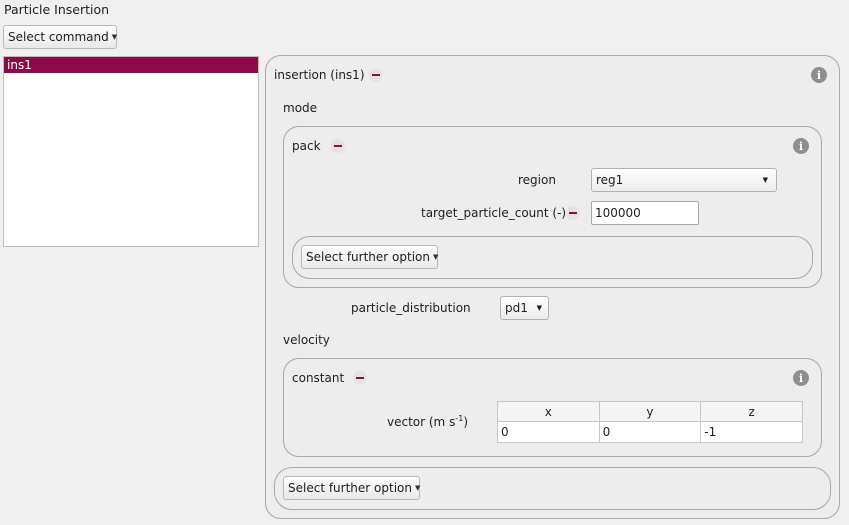  I want to click on mode-label: mode, so click(300, 108).